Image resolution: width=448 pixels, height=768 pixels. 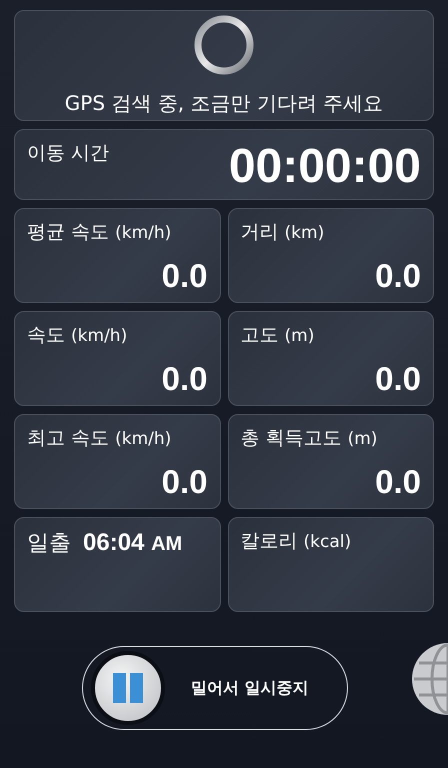 What do you see at coordinates (128, 688) in the screenshot?
I see `pause-icon` at bounding box center [128, 688].